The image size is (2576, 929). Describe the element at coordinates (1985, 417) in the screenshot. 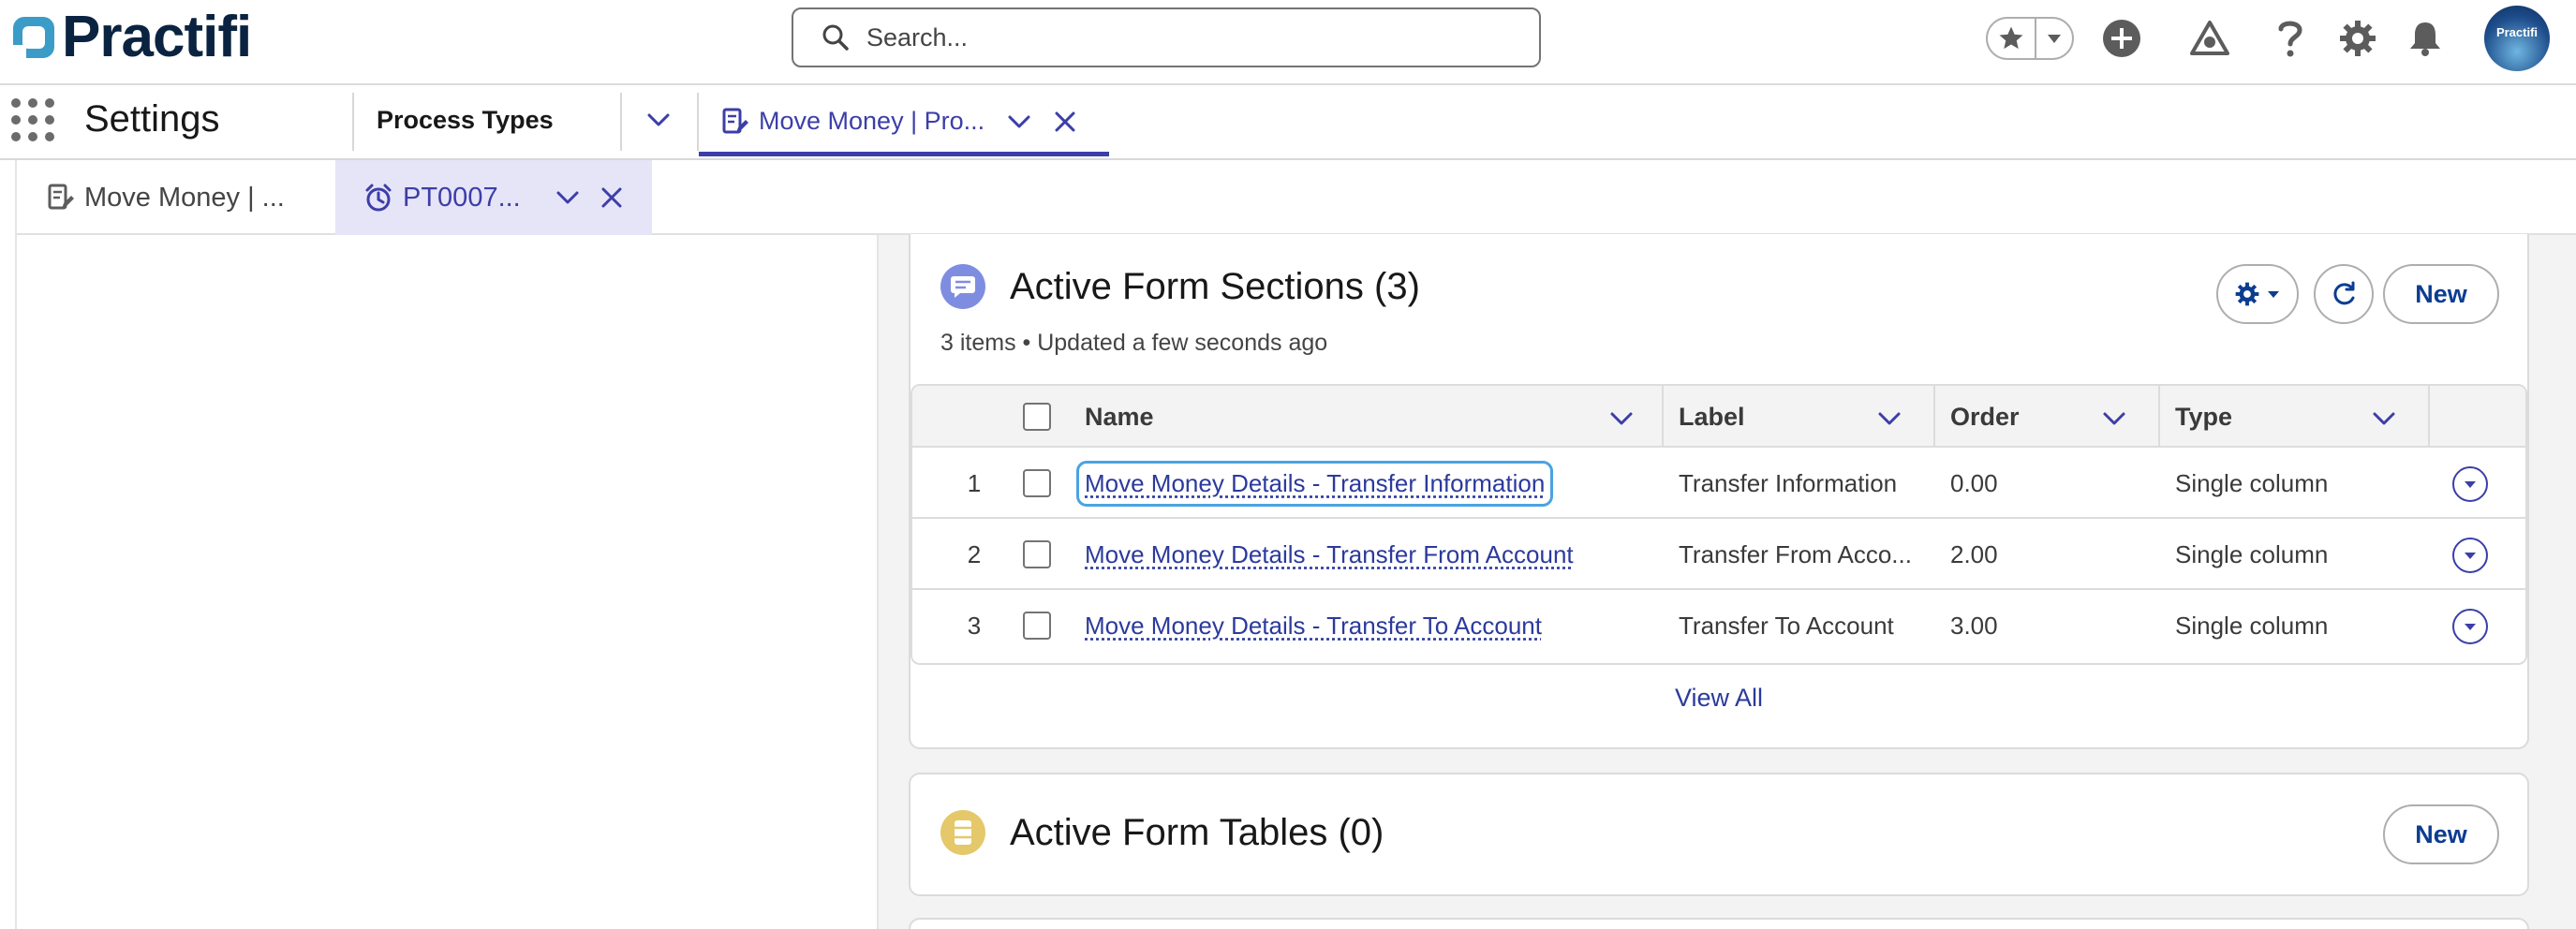

I see `column-header-order: Order` at that location.